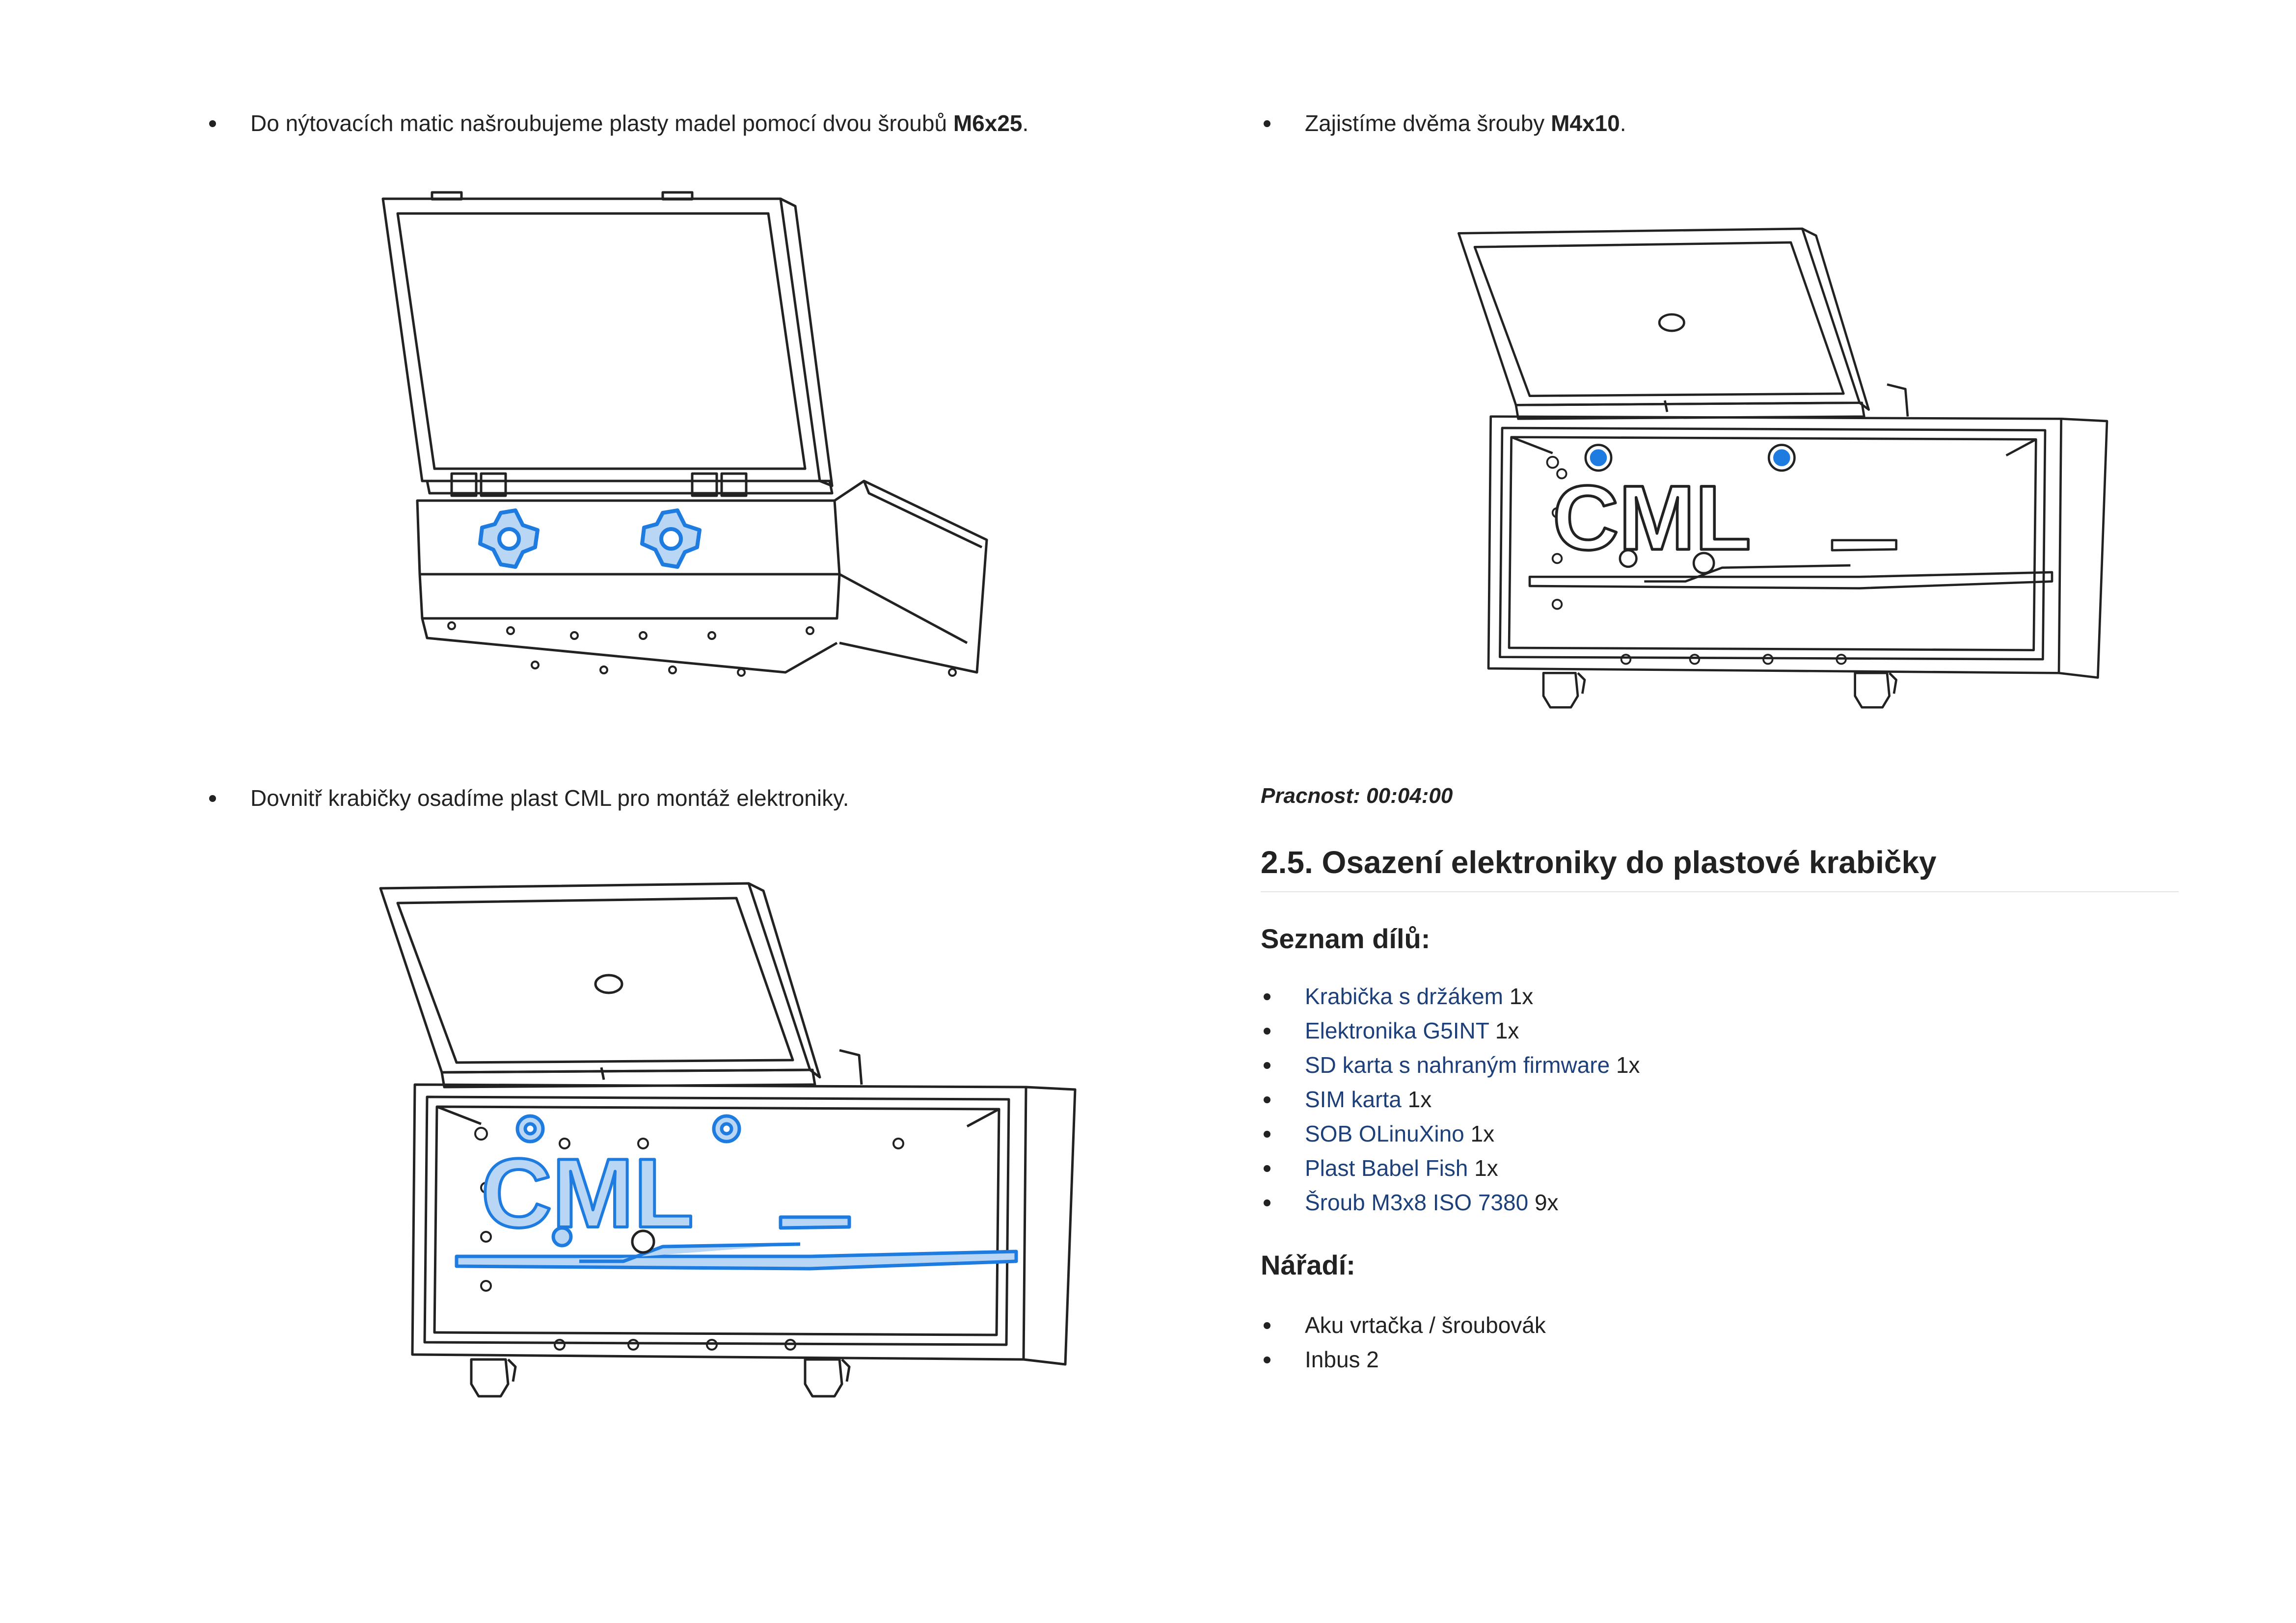  I want to click on cml-logo-text: CML, so click(587, 1193).